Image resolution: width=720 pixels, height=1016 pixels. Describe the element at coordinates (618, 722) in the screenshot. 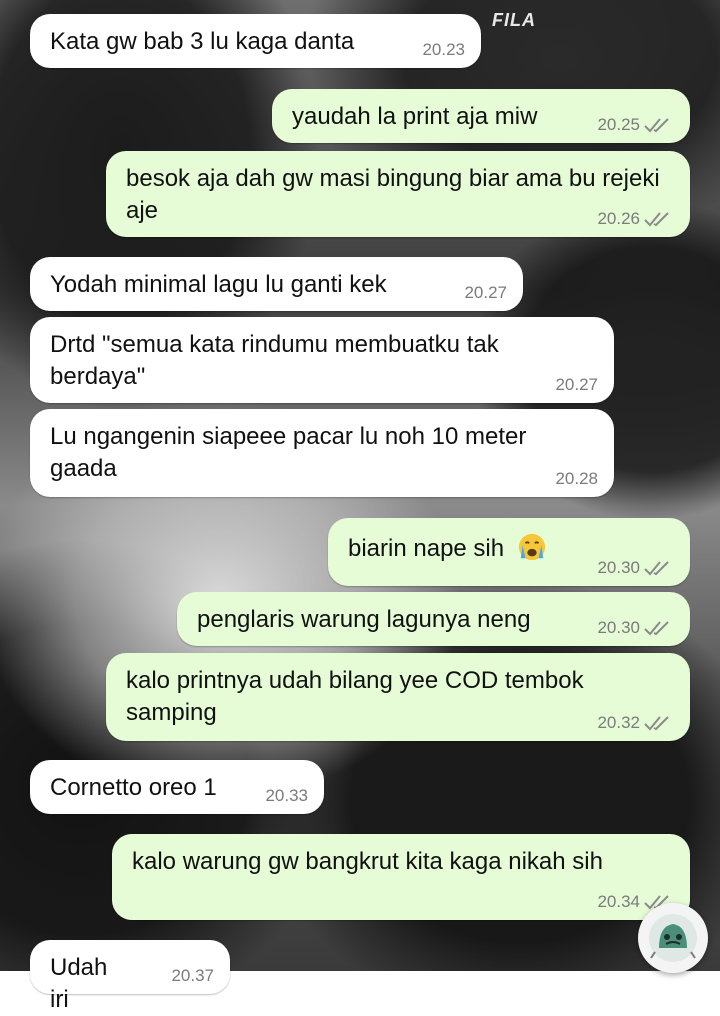

I see `message-time: 20.32` at that location.